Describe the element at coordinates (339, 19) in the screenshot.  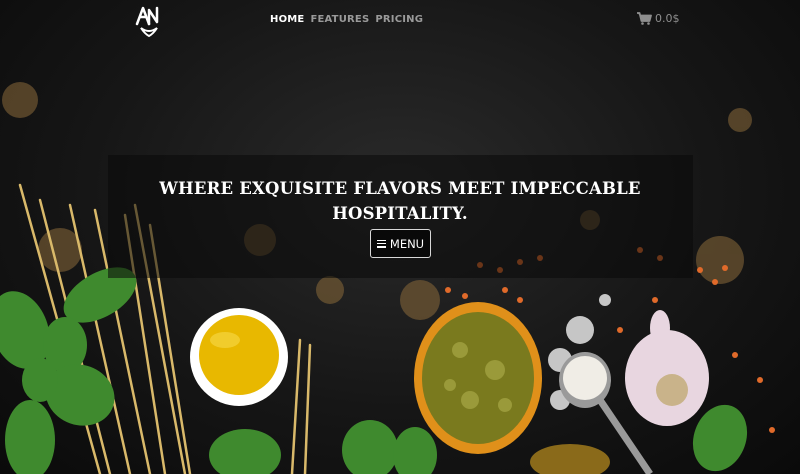
I see `nav-features-link: FEATURES` at that location.